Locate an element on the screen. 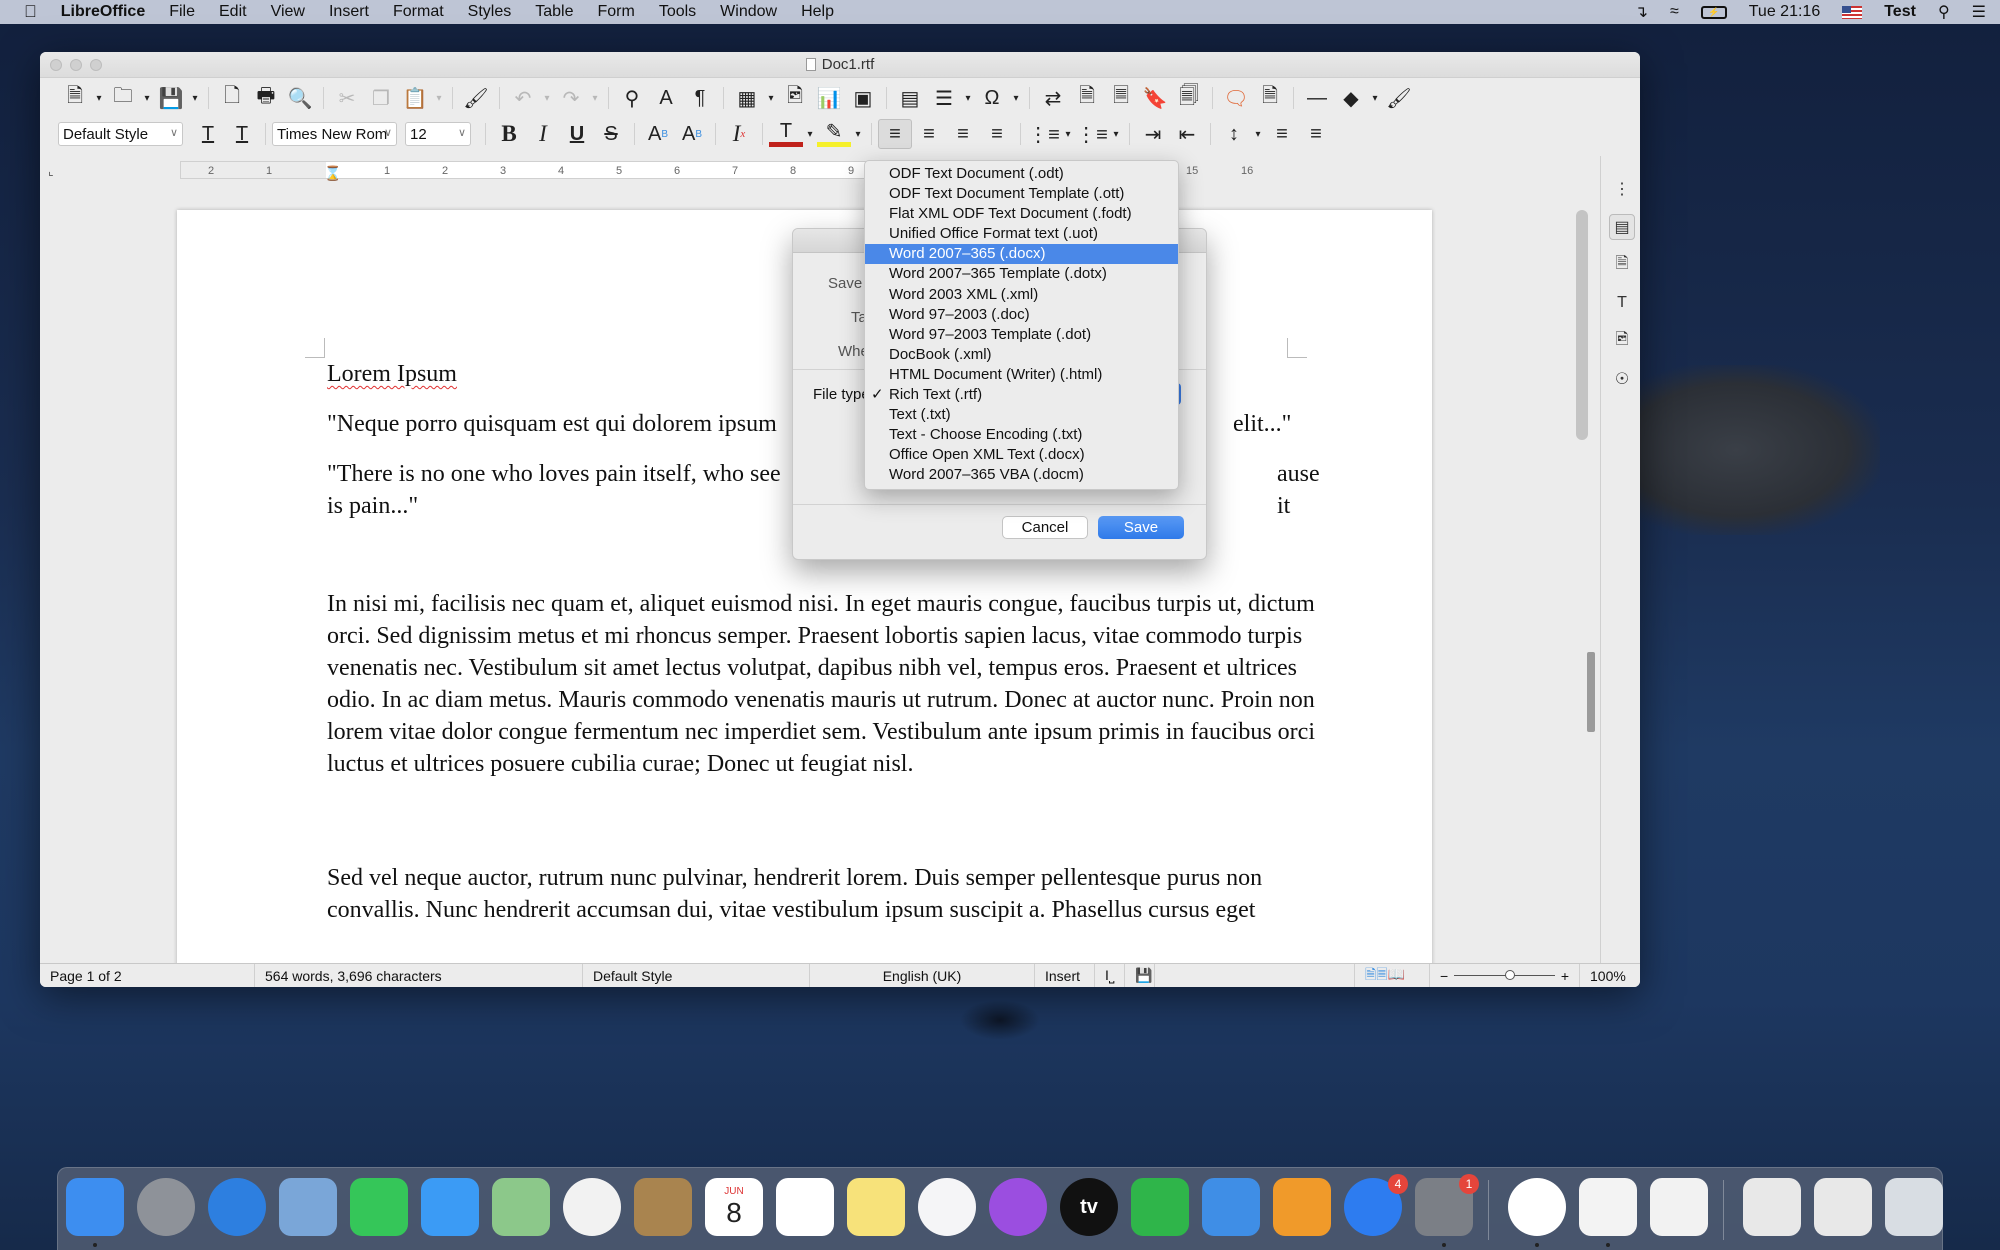  page-icon: 🗎 is located at coordinates (1622, 265).